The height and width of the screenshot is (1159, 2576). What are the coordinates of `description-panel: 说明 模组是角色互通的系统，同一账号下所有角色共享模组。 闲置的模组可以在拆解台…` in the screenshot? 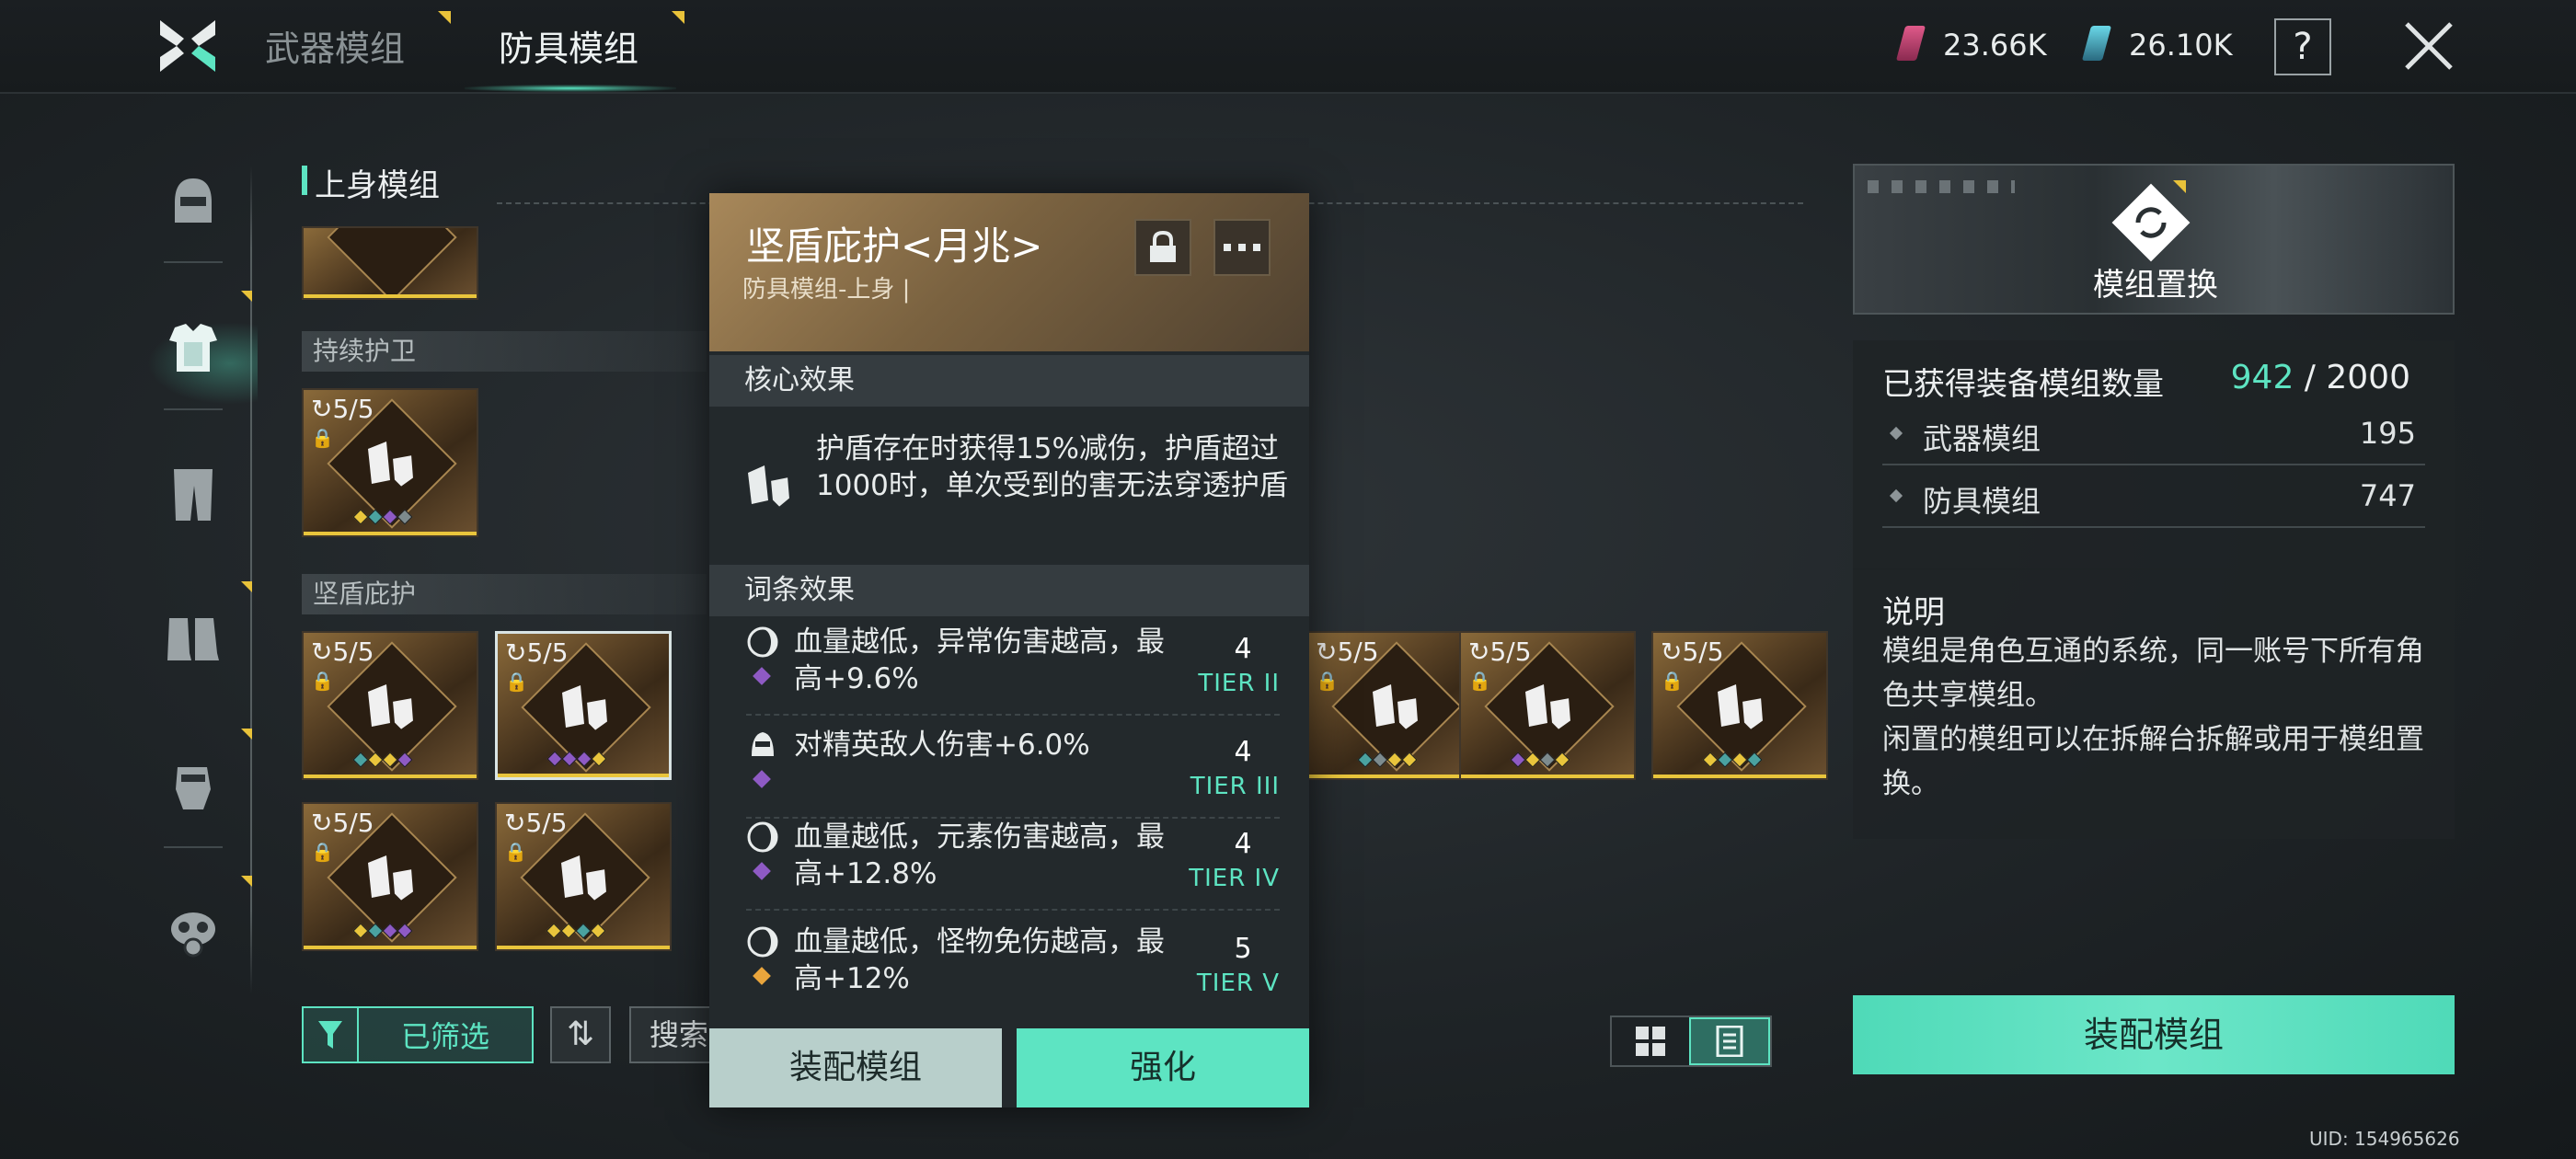 It's located at (2154, 703).